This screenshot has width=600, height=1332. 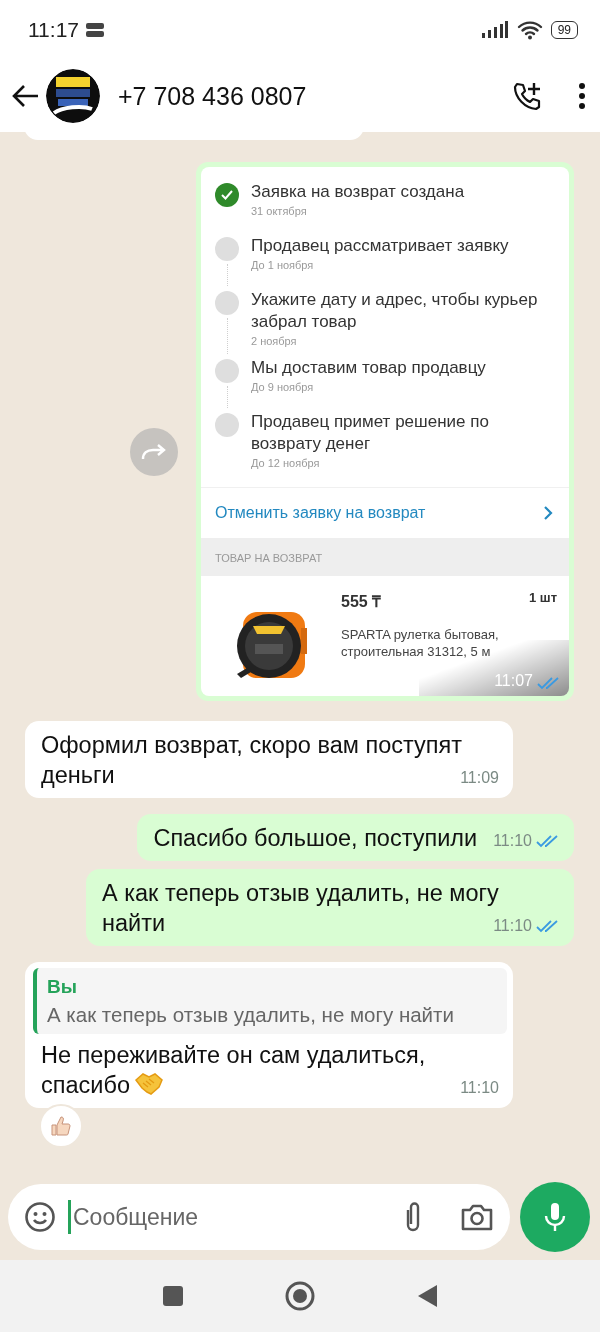 I want to click on wifi-icon, so click(x=529, y=30).